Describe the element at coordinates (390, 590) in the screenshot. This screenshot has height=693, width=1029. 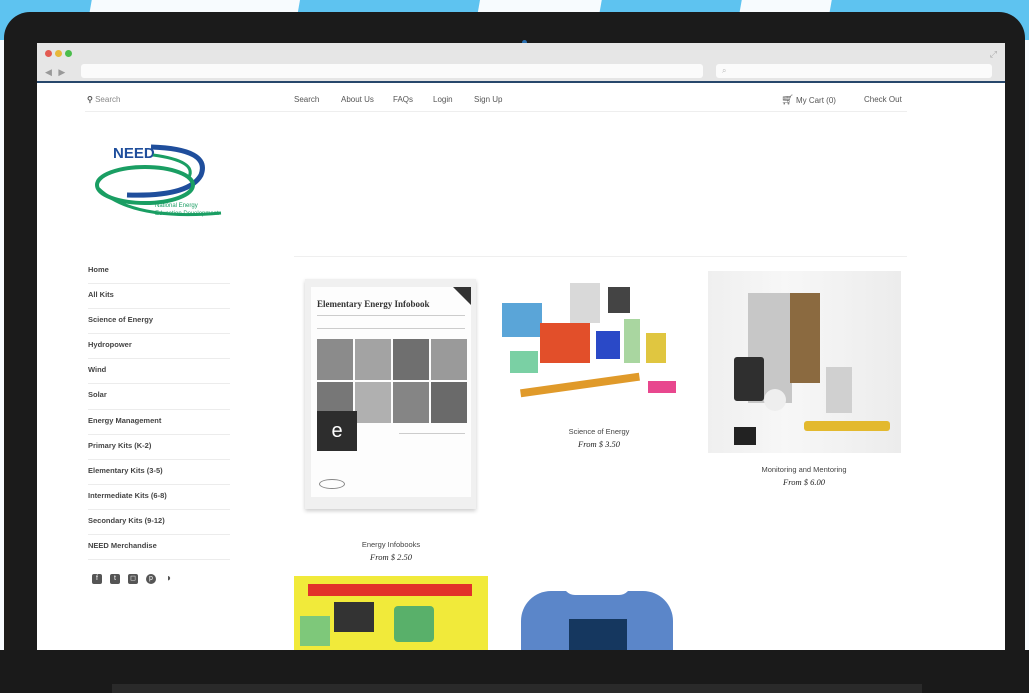
I see `kit-label-strip` at that location.